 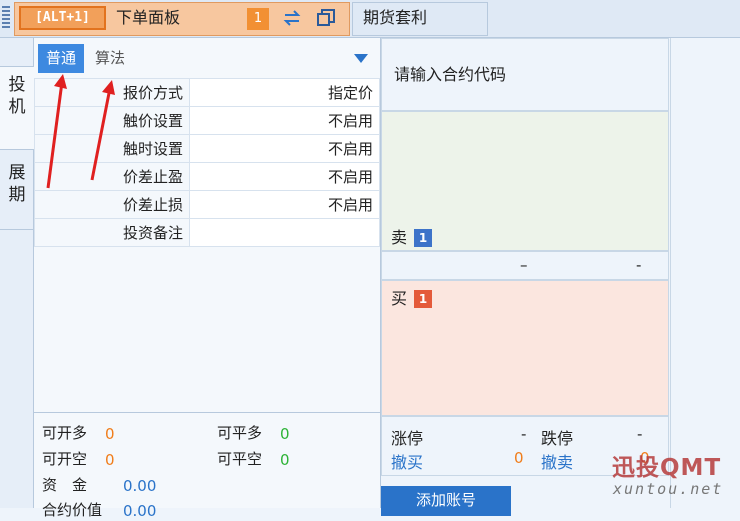 I want to click on sell-label: 卖, so click(x=399, y=237).